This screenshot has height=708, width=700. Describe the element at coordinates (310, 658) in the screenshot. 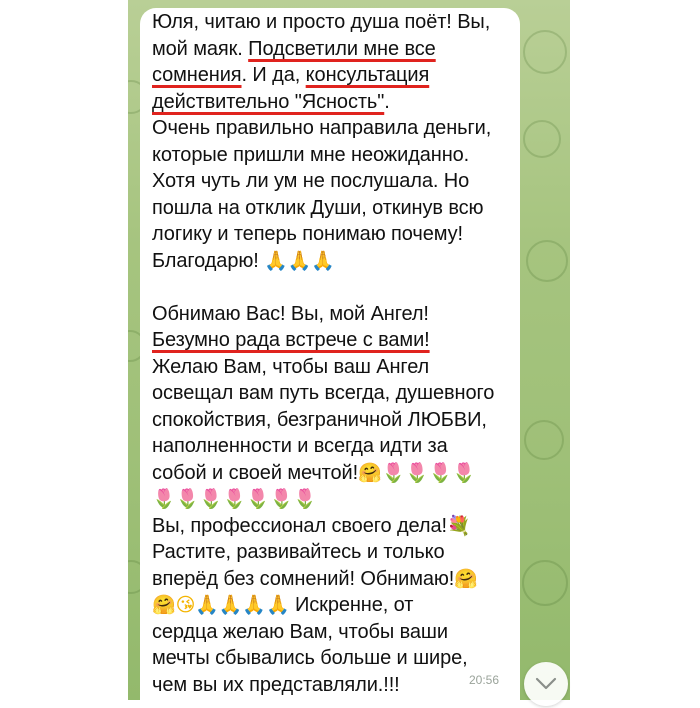

I see `message-text-fragment: мечты сбывались больше и шире,` at that location.